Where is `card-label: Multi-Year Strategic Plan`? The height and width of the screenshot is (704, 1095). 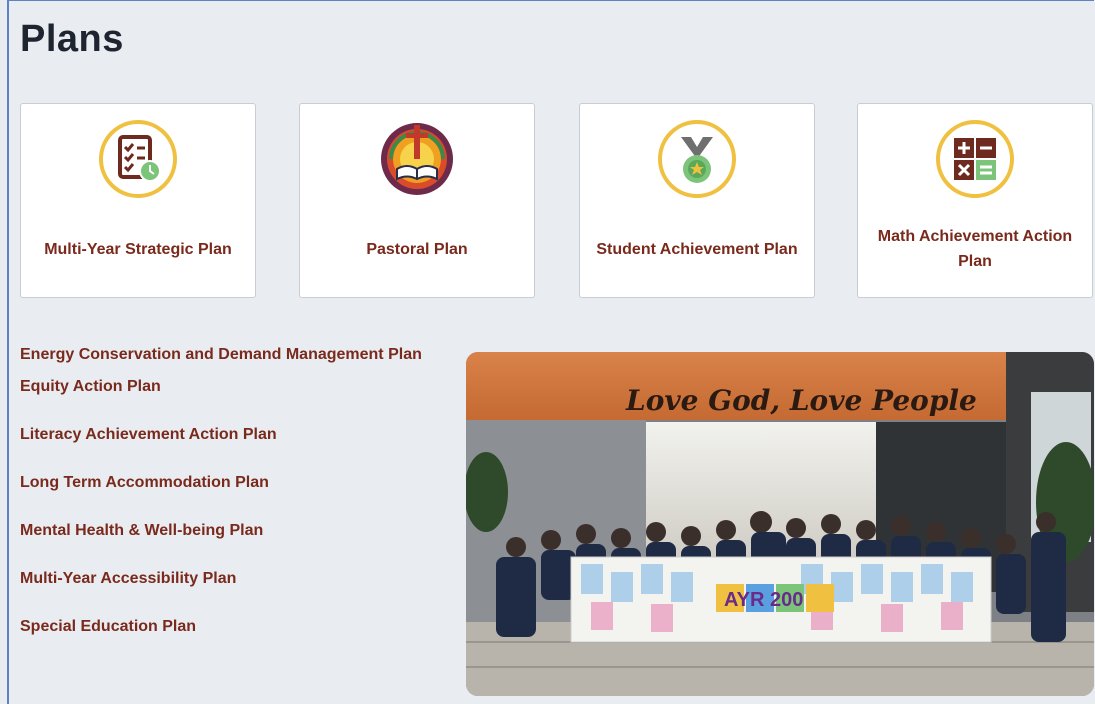
card-label: Multi-Year Strategic Plan is located at coordinates (138, 249).